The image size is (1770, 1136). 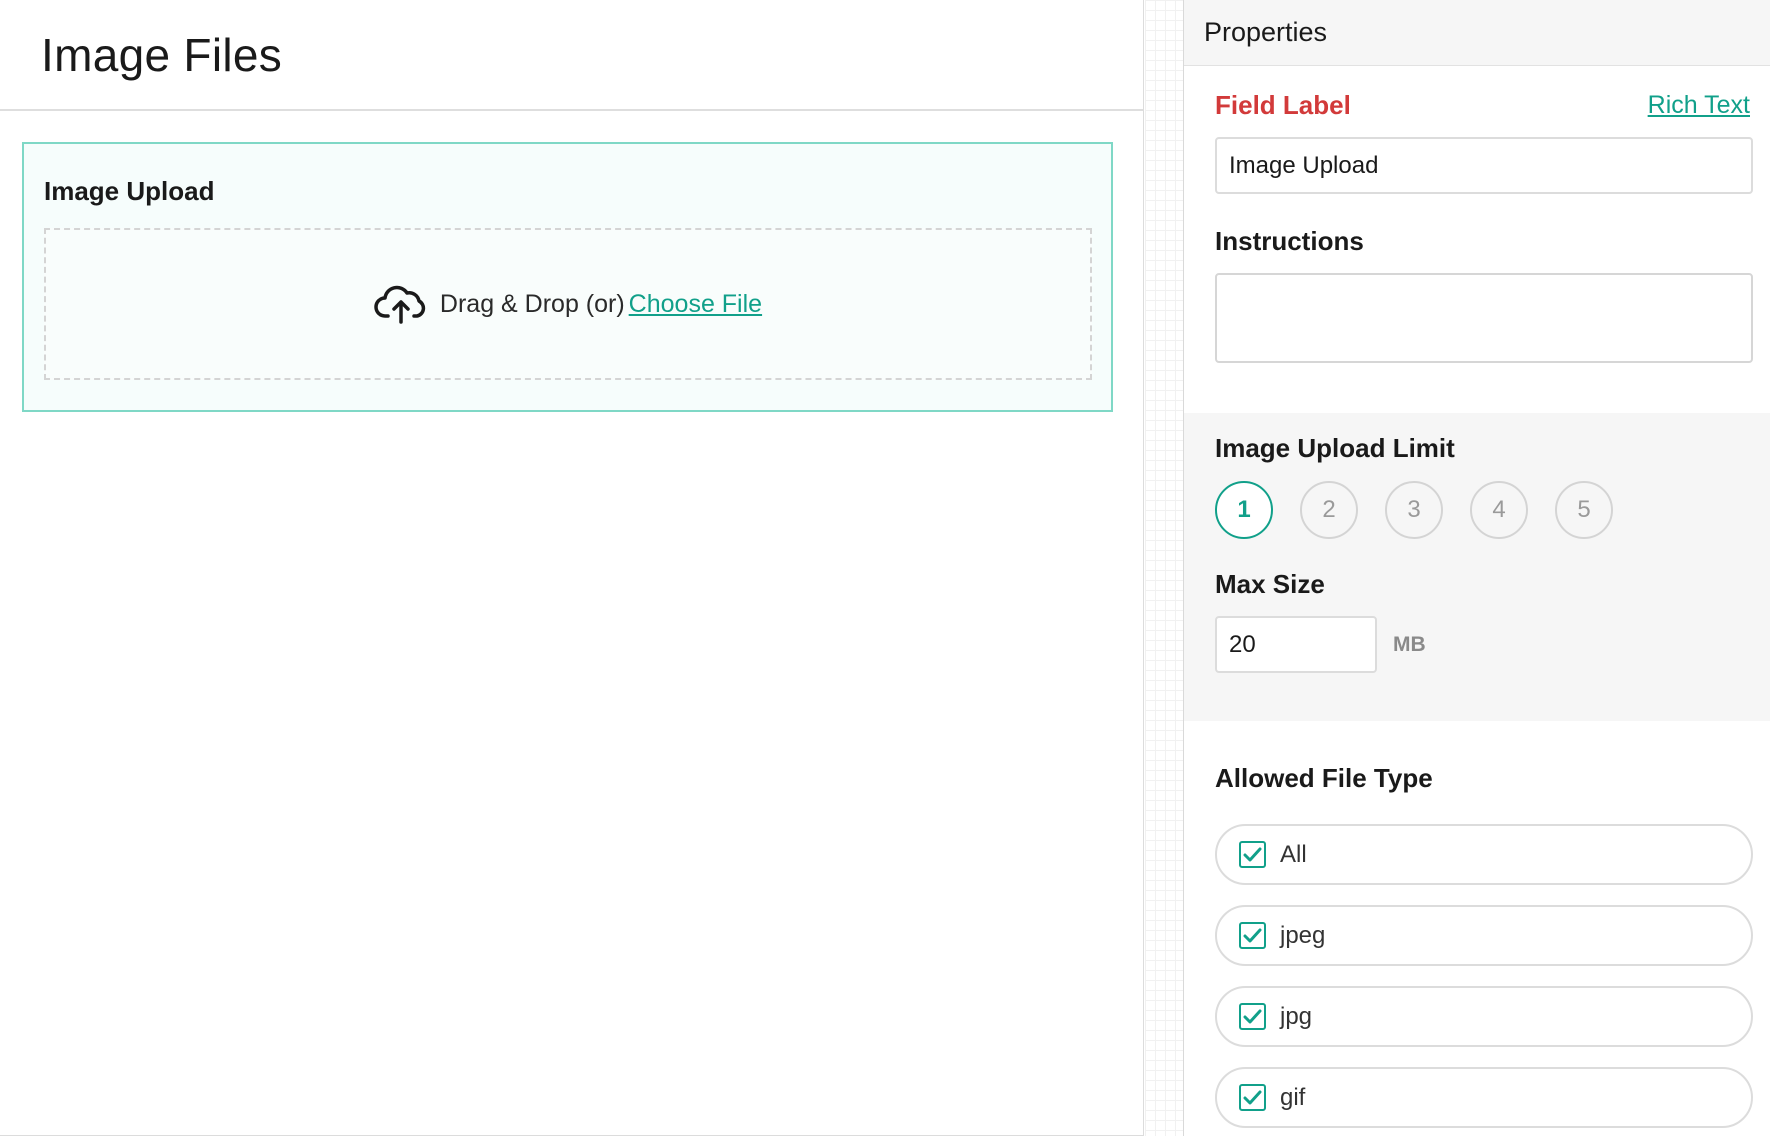 I want to click on upload-limit-option: 3, so click(x=1414, y=510).